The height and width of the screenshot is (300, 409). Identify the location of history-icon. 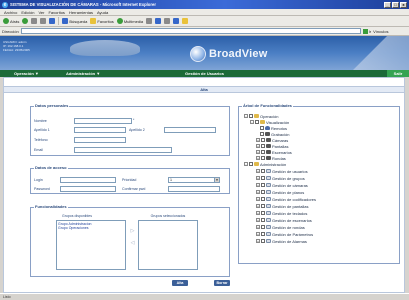
(149, 21).